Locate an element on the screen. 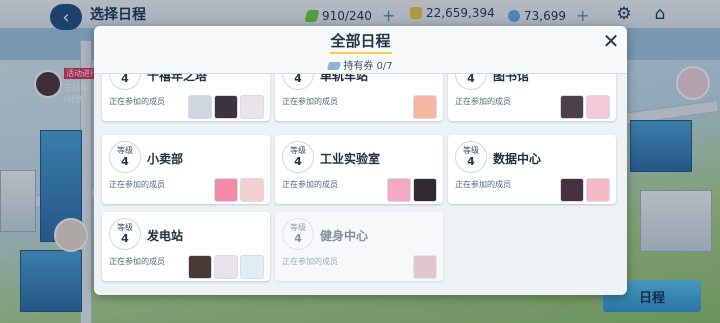 This screenshot has height=323, width=720. location-card: 等级 4 小卖部正在参加的成员 is located at coordinates (186, 169).